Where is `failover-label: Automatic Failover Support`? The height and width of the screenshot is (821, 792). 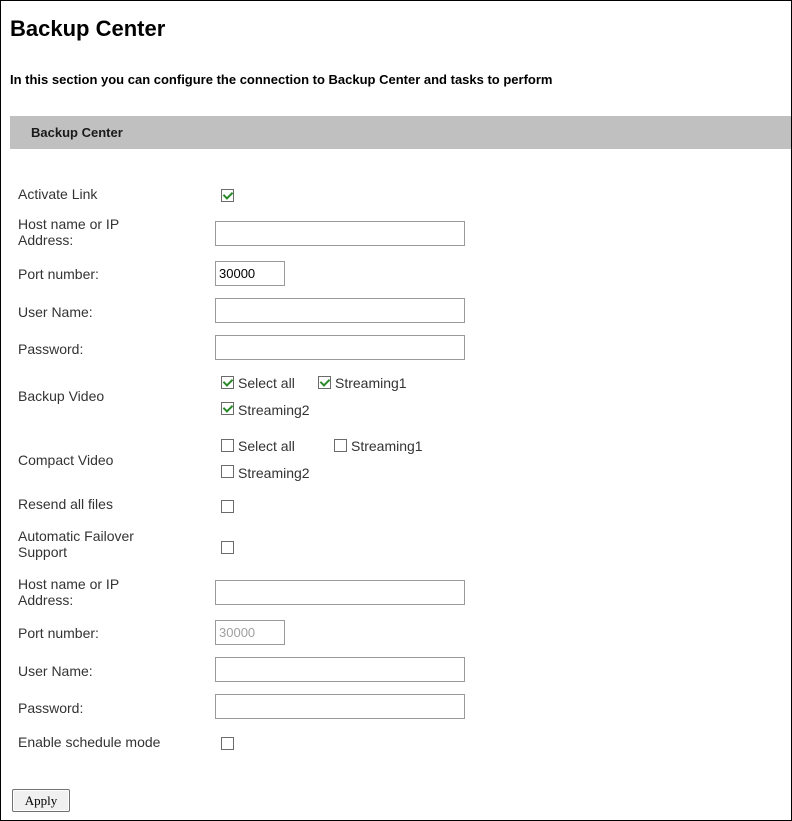 failover-label: Automatic Failover Support is located at coordinates (76, 544).